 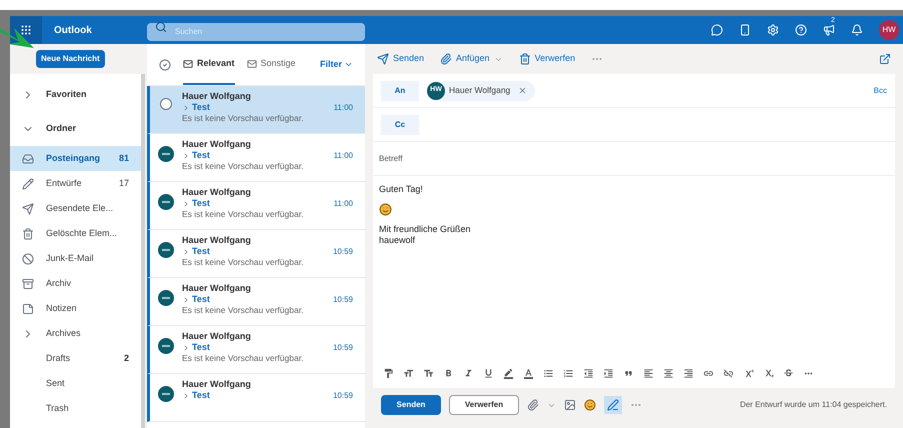 What do you see at coordinates (75, 158) in the screenshot?
I see `folder-item: Posteingang 81` at bounding box center [75, 158].